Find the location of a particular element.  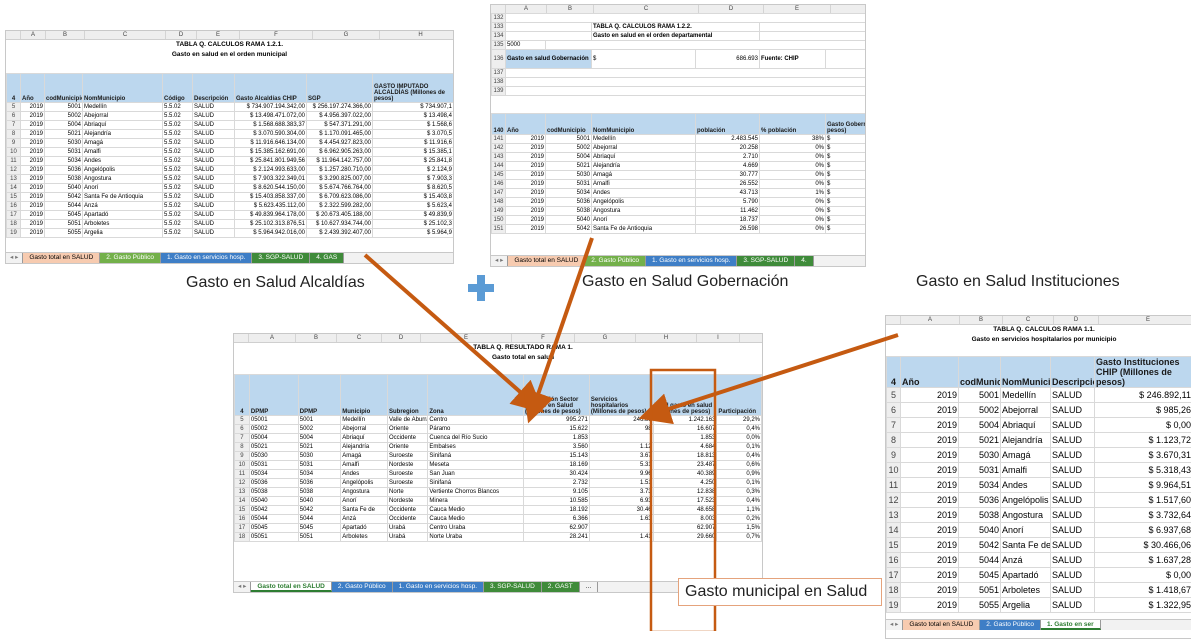

sheet-title: TABLA Q. CALCULOS RAMA 1.2.2. is located at coordinates (676, 27).